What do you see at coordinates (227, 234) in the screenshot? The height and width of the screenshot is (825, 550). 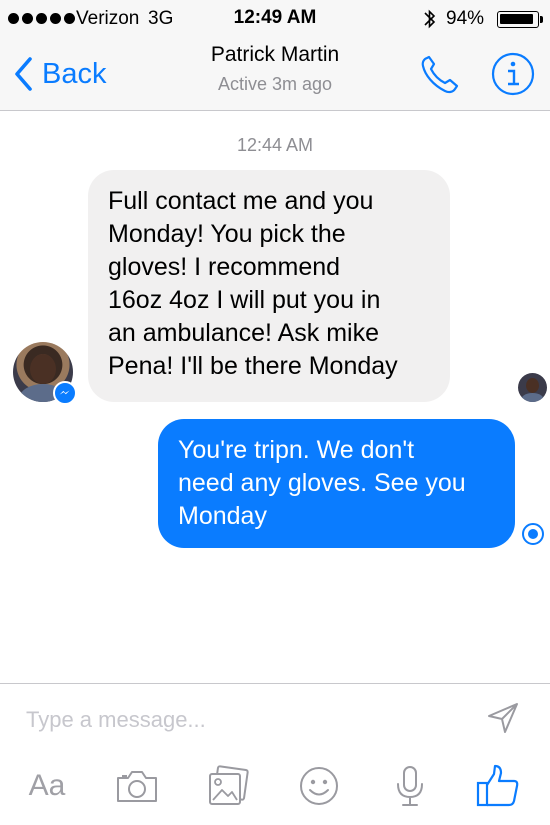 I see `message-line: Monday! You pick the` at bounding box center [227, 234].